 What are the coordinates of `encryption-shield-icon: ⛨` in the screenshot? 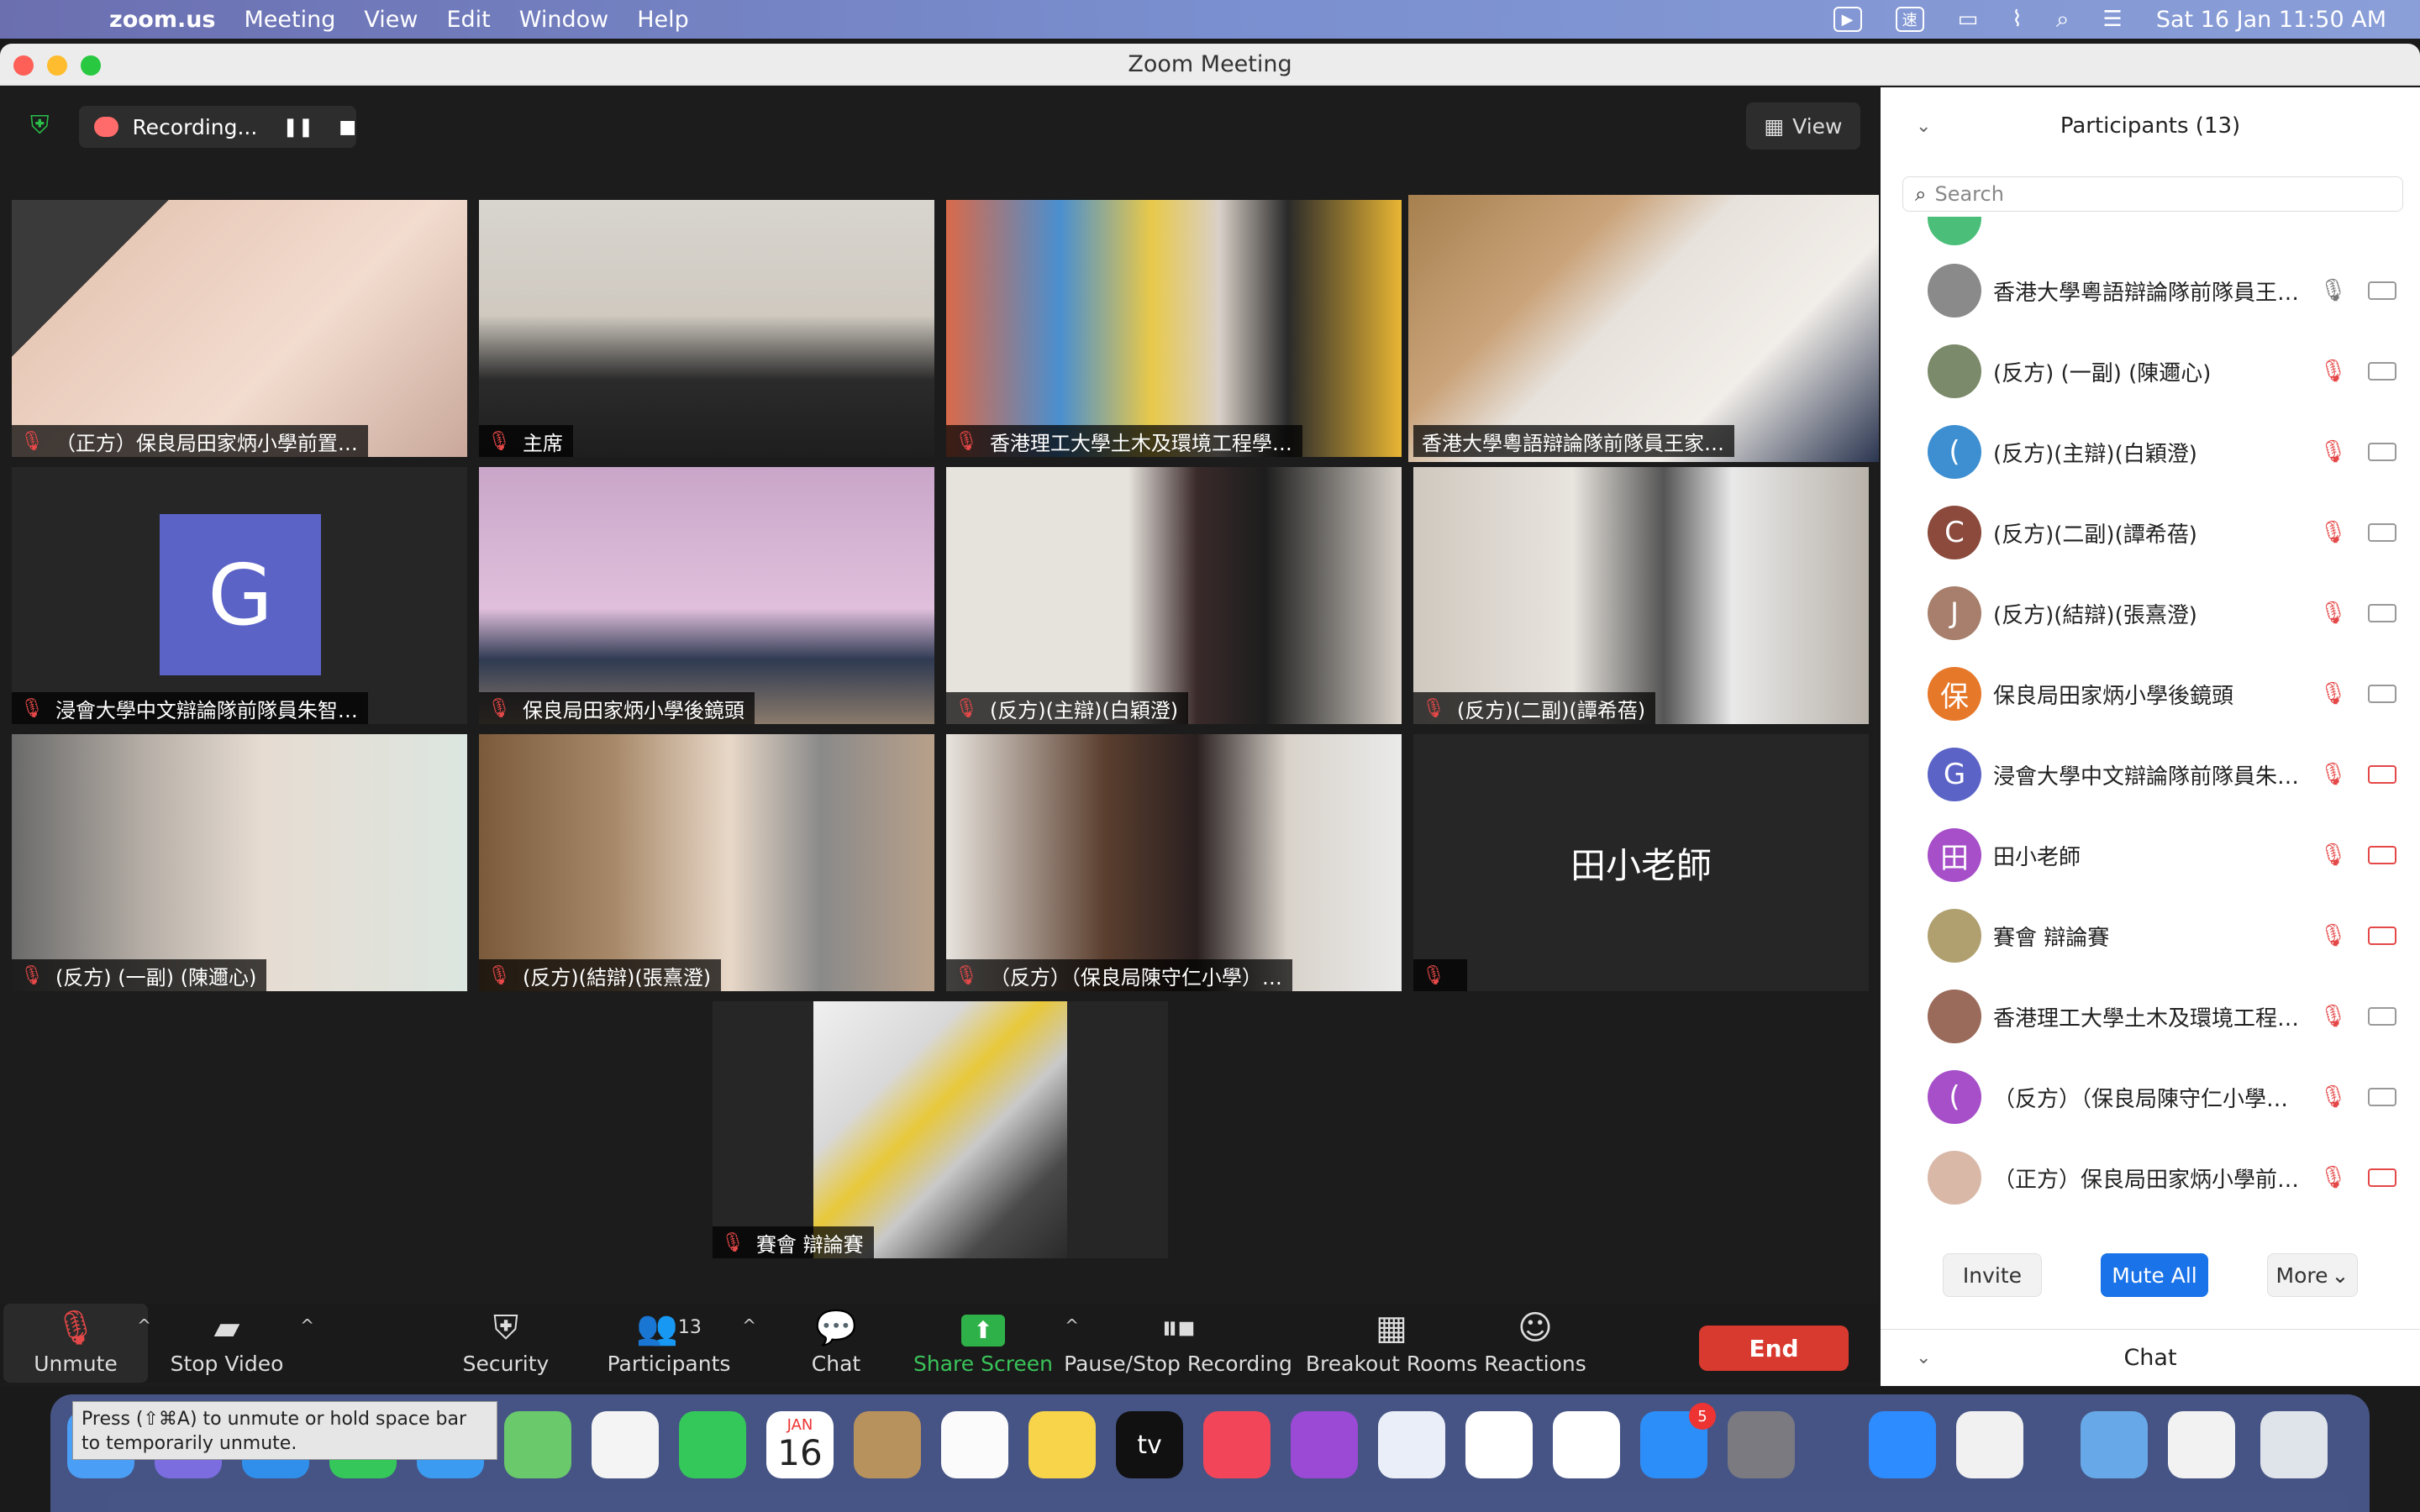 It's located at (42, 125).